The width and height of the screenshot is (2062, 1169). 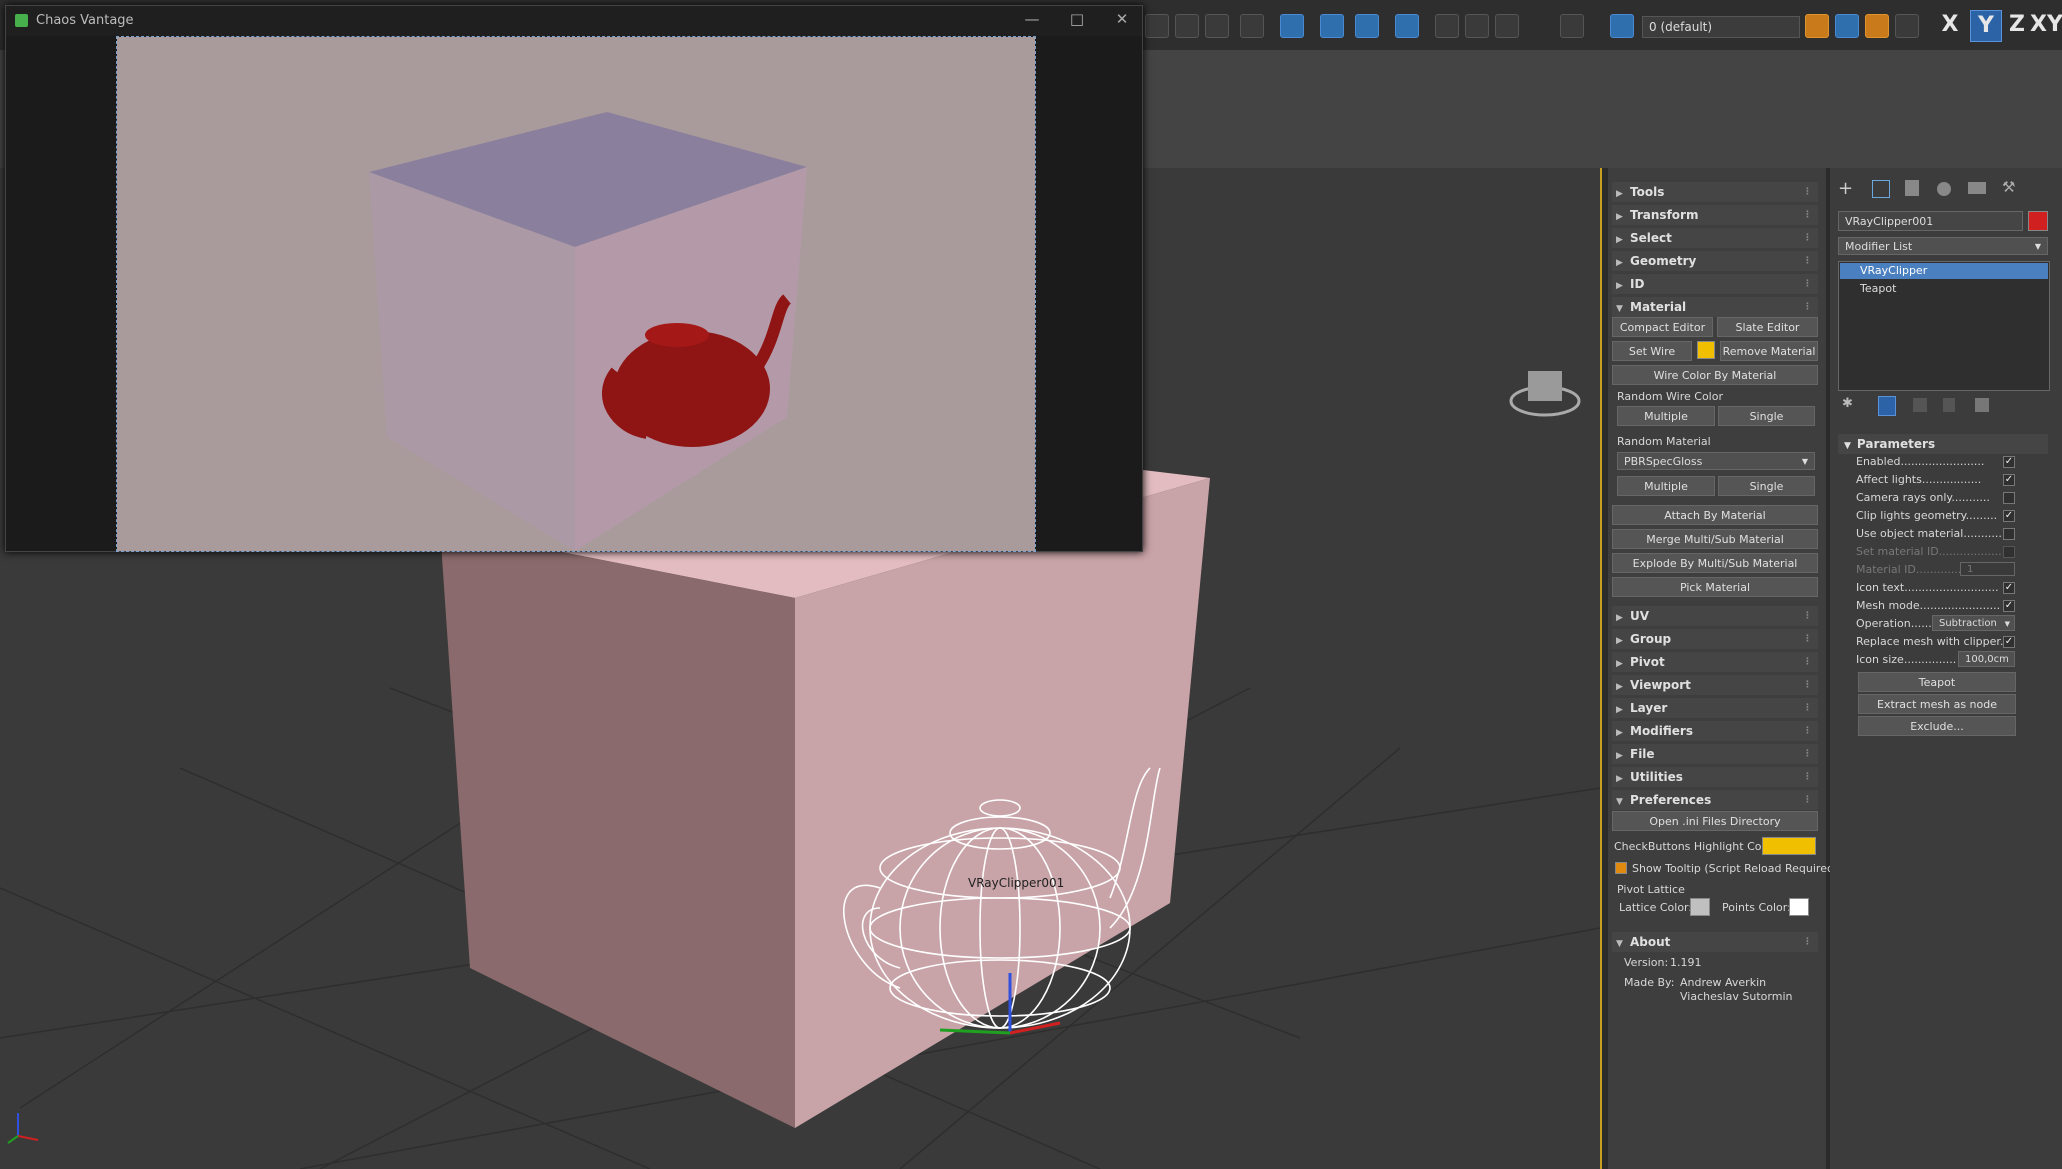 I want to click on layer-dropdown: 0 (default), so click(x=1721, y=27).